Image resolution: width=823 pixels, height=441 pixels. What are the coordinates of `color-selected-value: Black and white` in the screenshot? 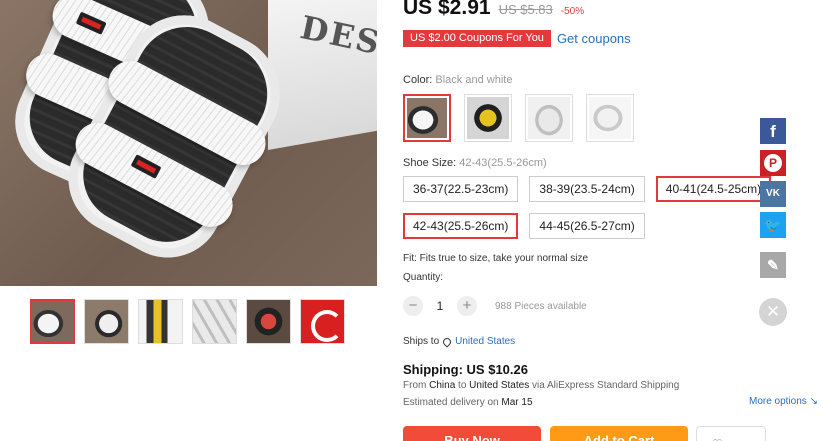 It's located at (474, 80).